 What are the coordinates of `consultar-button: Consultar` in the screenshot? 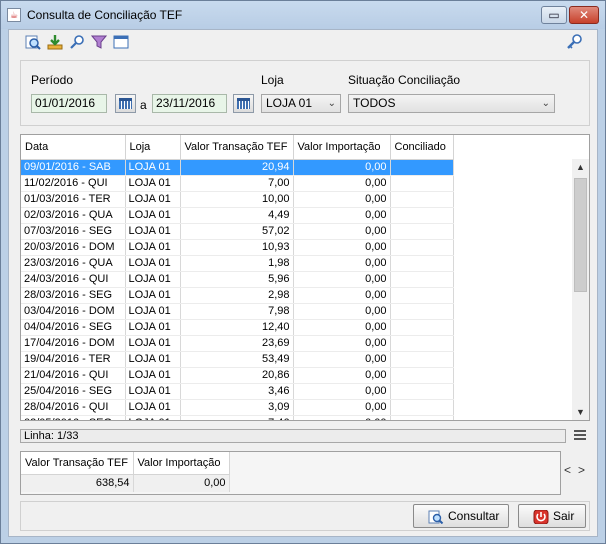 It's located at (461, 516).